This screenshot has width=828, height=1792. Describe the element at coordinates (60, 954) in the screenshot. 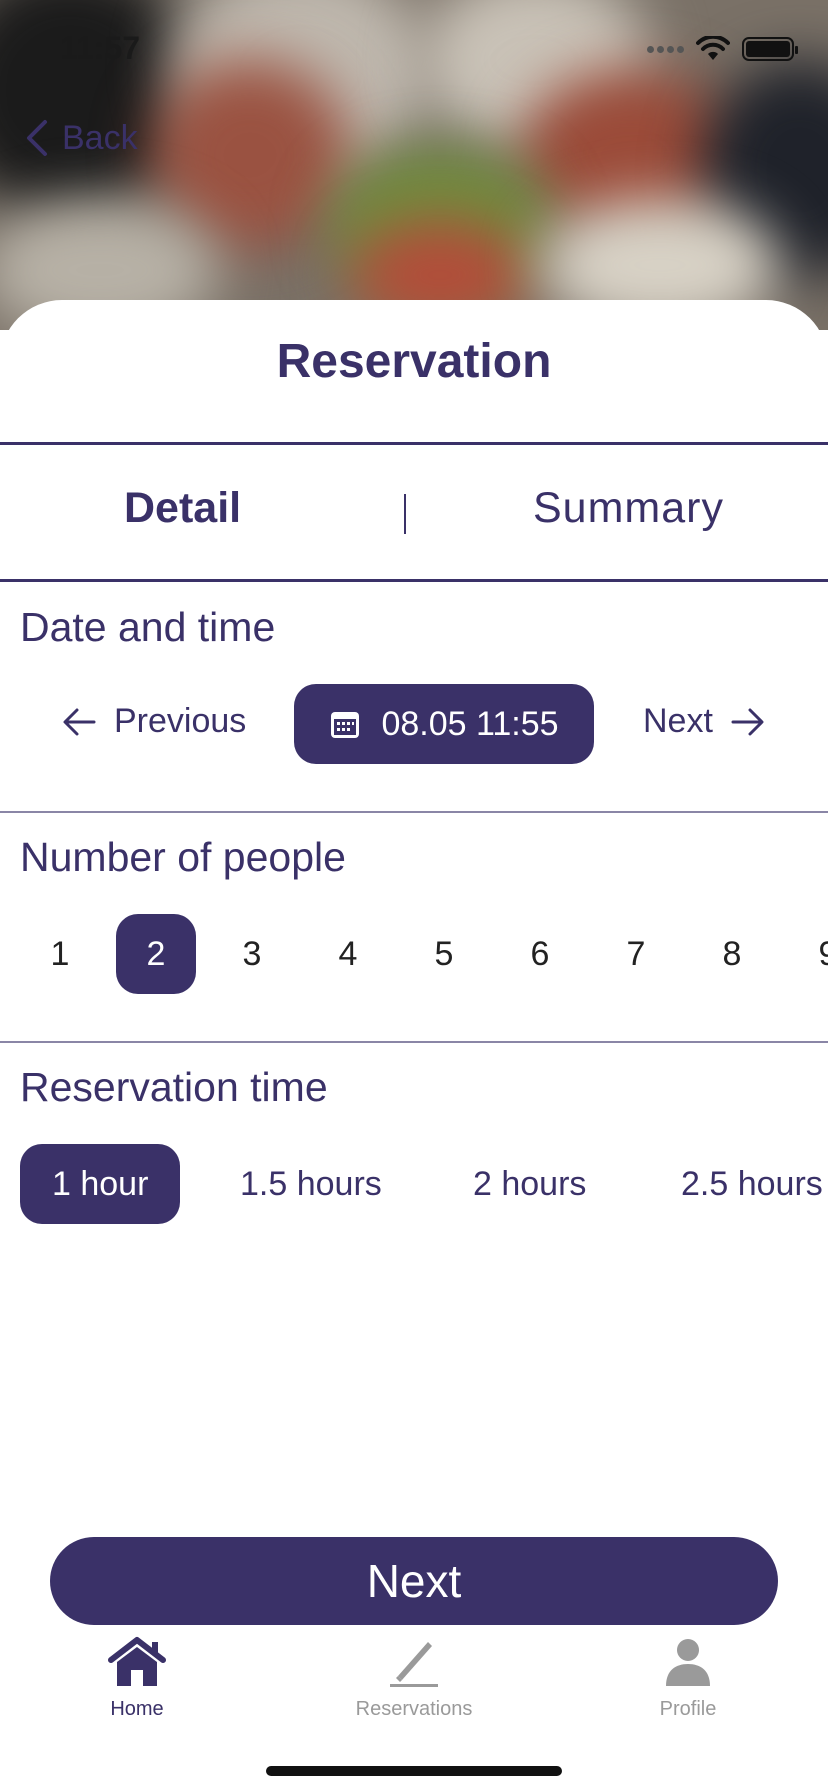

I see `people-option: 1` at that location.